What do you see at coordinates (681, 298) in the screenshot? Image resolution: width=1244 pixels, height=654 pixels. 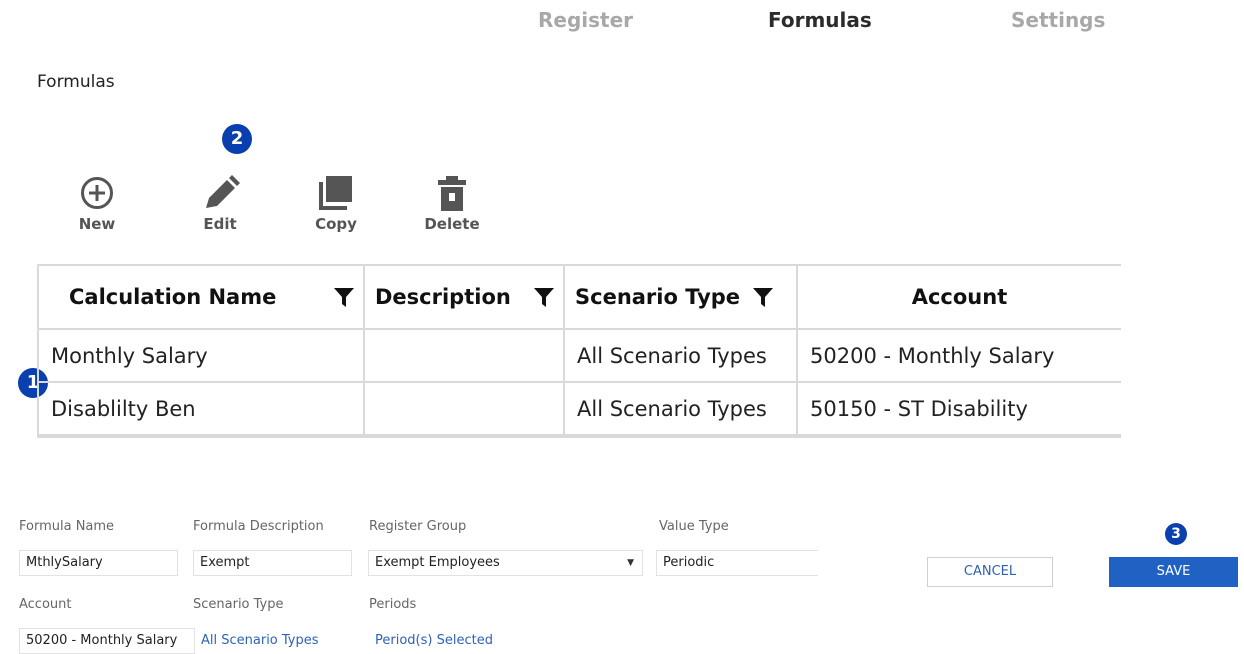 I see `column-header-scenario-type: Scenario Type` at bounding box center [681, 298].